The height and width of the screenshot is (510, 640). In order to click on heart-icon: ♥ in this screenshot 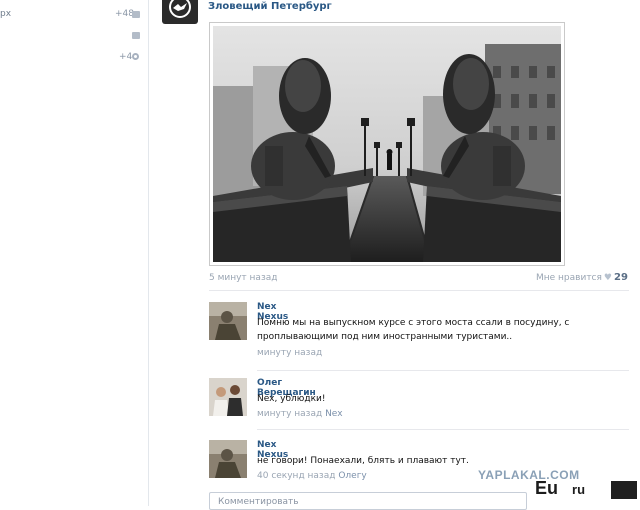, I will do `click(607, 278)`.